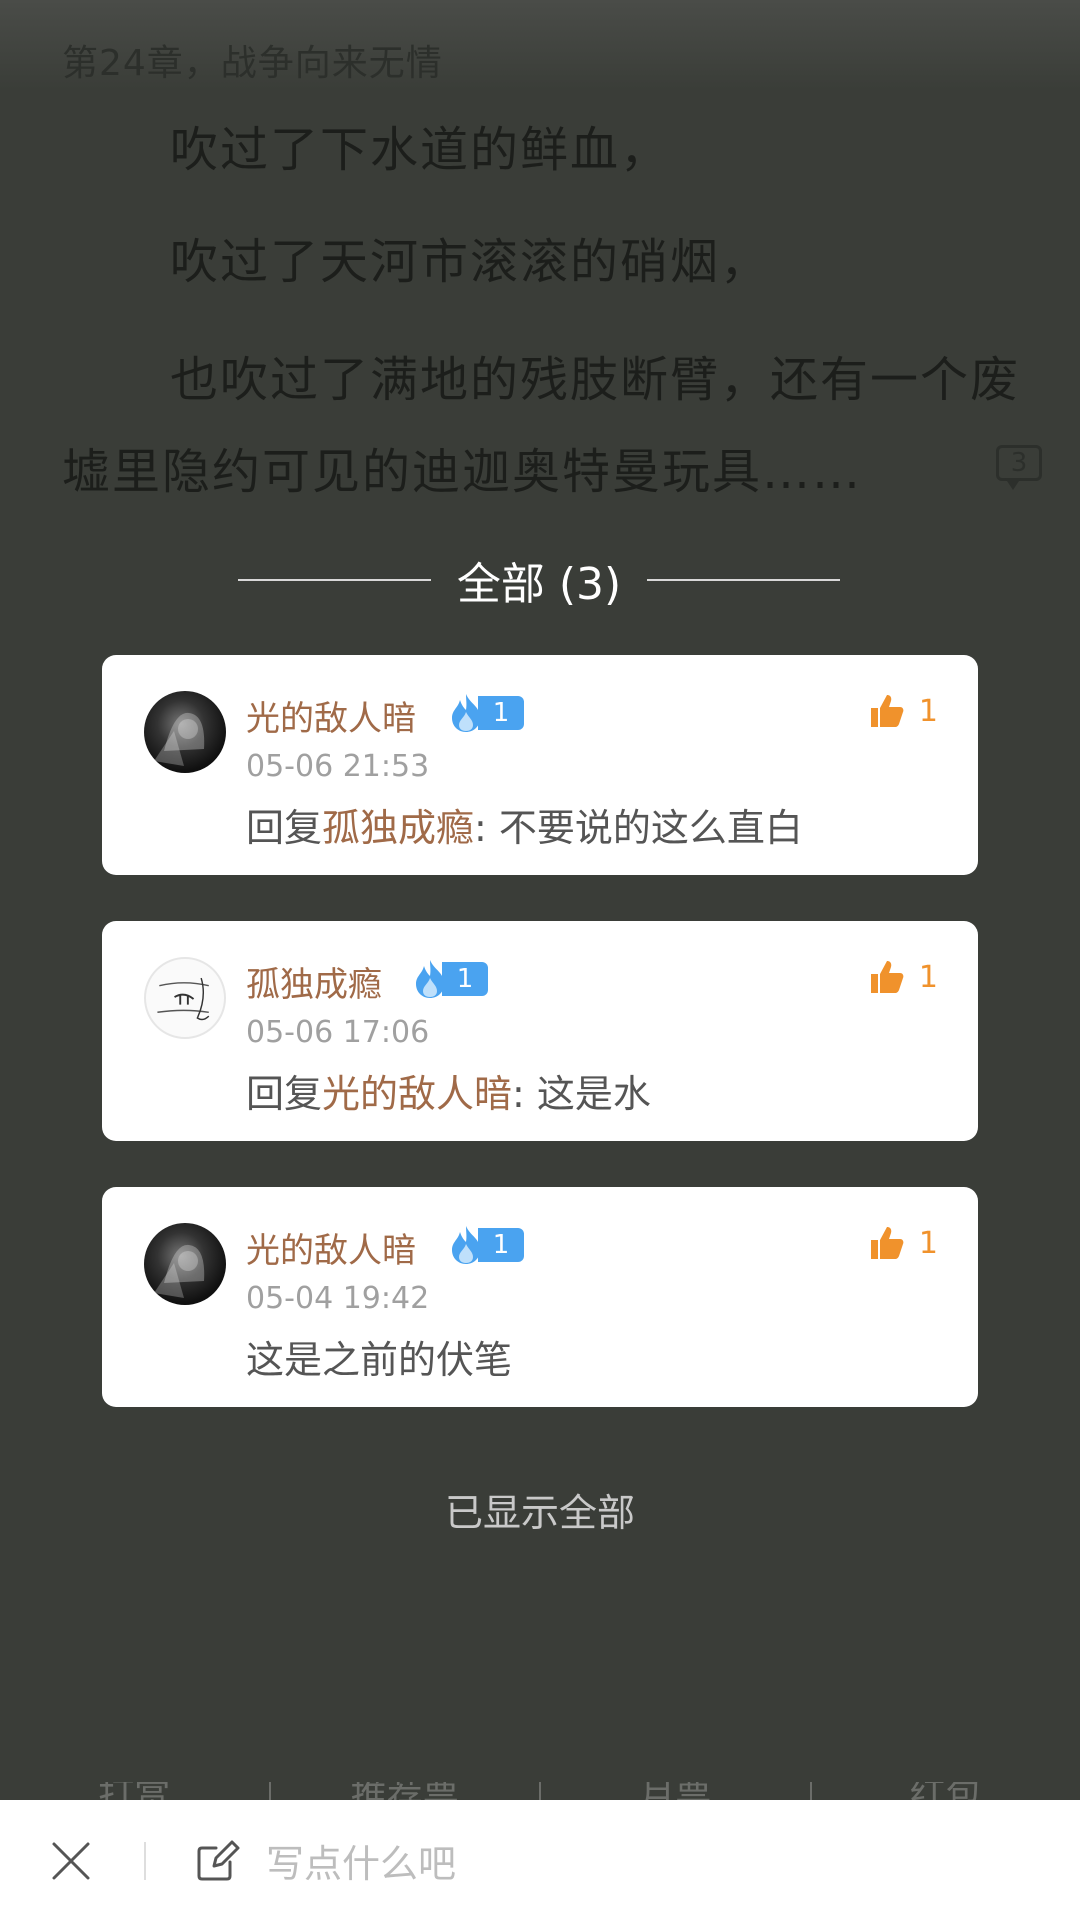  What do you see at coordinates (946, 1791) in the screenshot?
I see `tab-redpacket: 红包` at bounding box center [946, 1791].